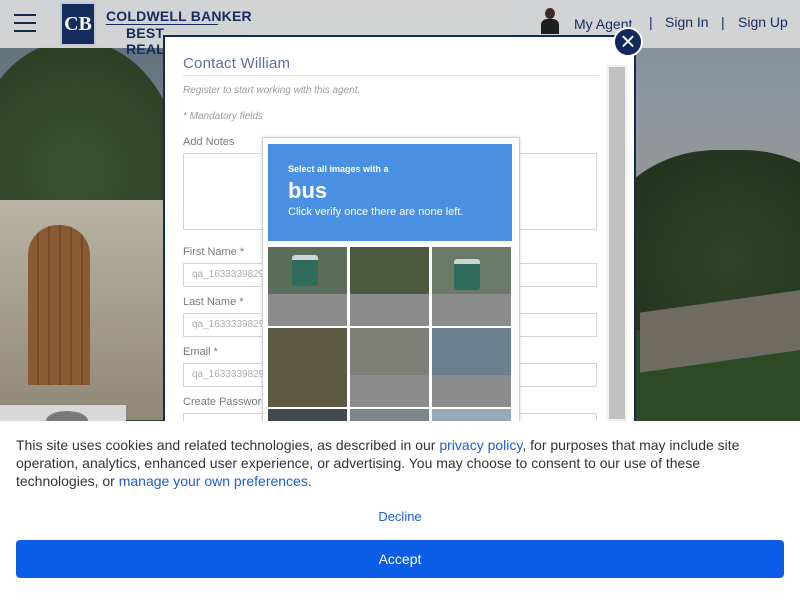 This screenshot has width=800, height=600. Describe the element at coordinates (400, 559) in the screenshot. I see `accept-button: Accept` at that location.